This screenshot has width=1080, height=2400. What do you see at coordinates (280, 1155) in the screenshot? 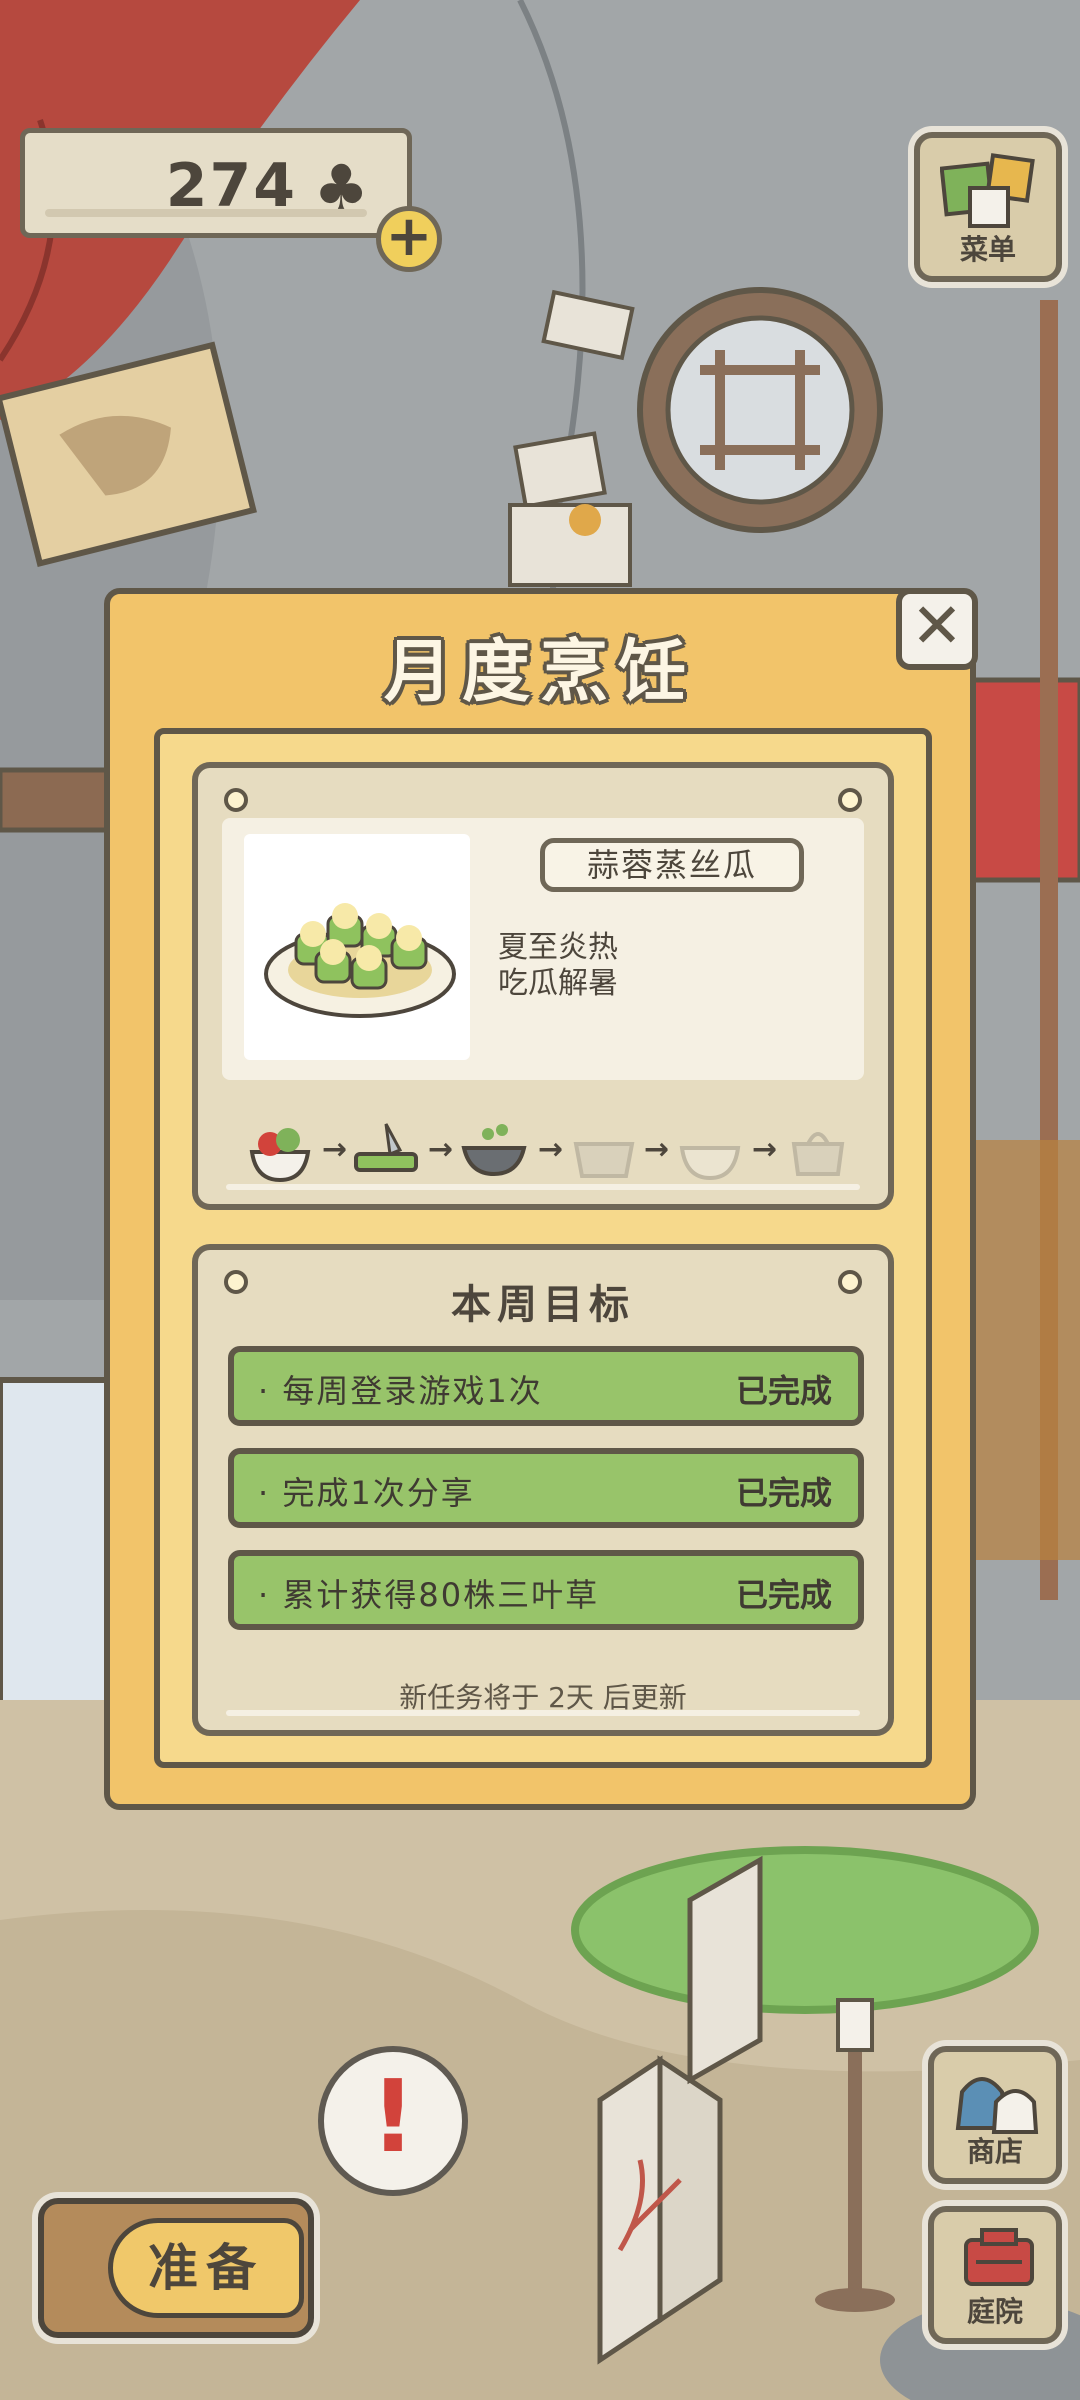
I see `vegetables-icon` at bounding box center [280, 1155].